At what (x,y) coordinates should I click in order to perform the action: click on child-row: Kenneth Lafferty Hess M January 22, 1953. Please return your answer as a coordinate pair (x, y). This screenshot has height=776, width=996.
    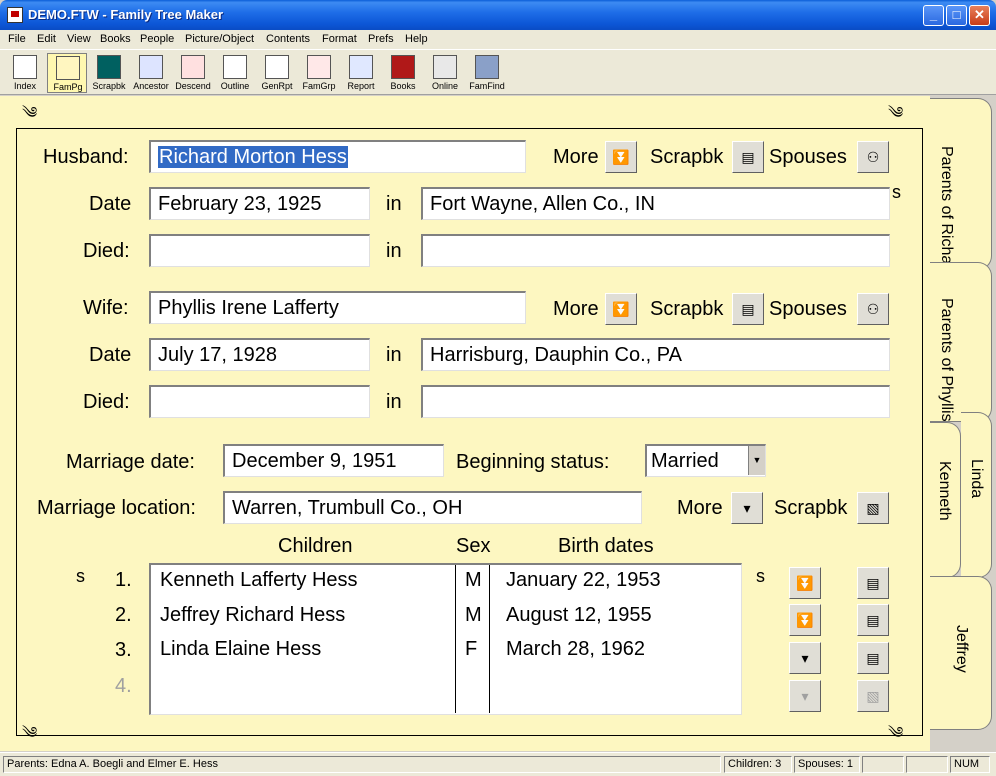
    Looking at the image, I should click on (446, 586).